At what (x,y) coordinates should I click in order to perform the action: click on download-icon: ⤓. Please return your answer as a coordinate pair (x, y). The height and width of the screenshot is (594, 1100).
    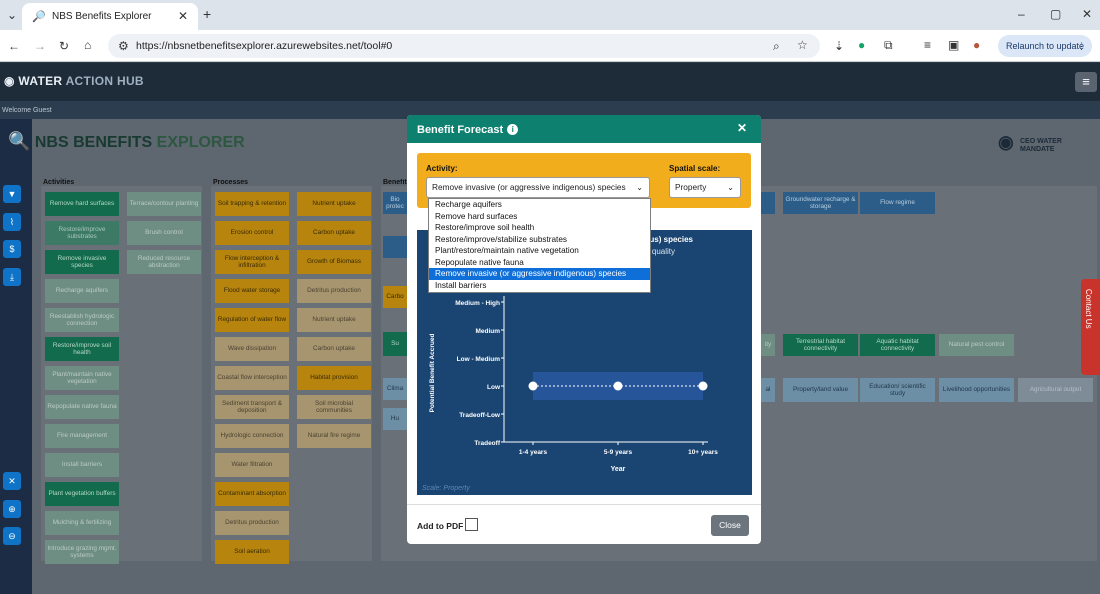
    Looking at the image, I should click on (12, 277).